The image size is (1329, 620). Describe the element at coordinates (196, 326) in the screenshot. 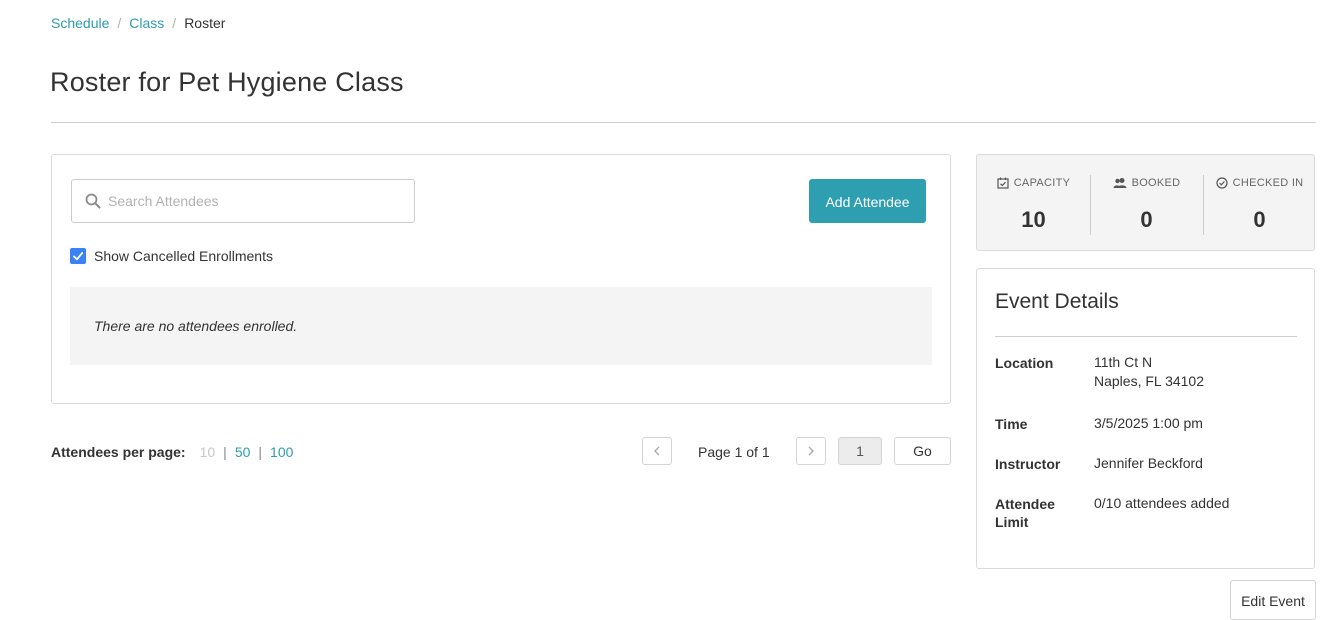

I see `empty-message: There are no attendees enrolled.` at that location.